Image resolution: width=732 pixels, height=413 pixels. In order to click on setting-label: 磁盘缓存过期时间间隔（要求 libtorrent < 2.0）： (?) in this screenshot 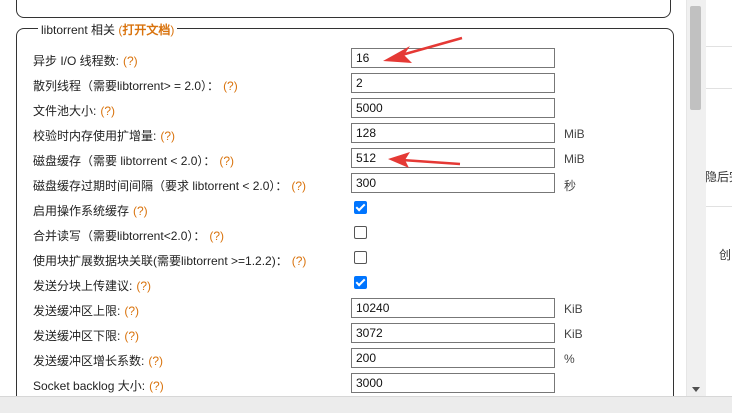, I will do `click(169, 185)`.